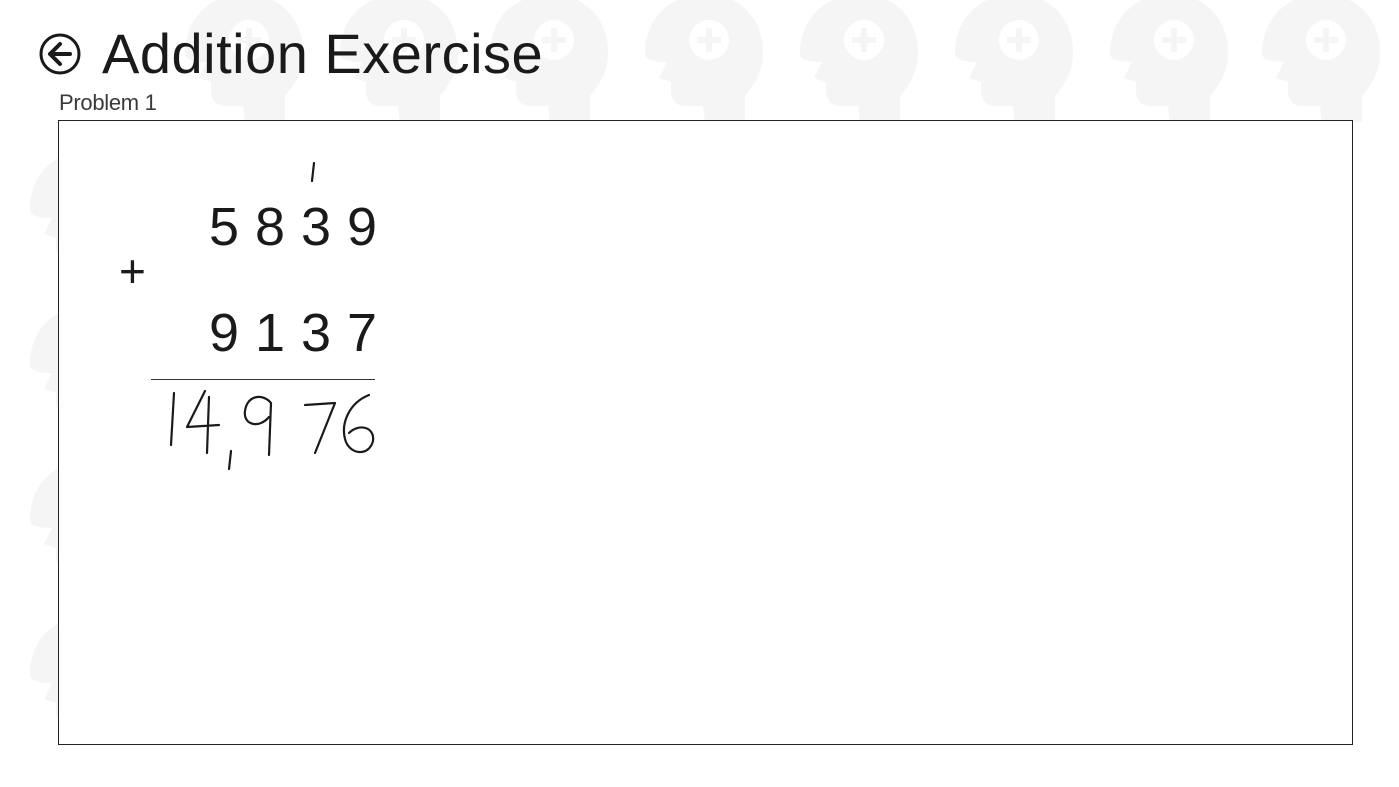  Describe the element at coordinates (132, 271) in the screenshot. I see `plus-operator: +` at that location.